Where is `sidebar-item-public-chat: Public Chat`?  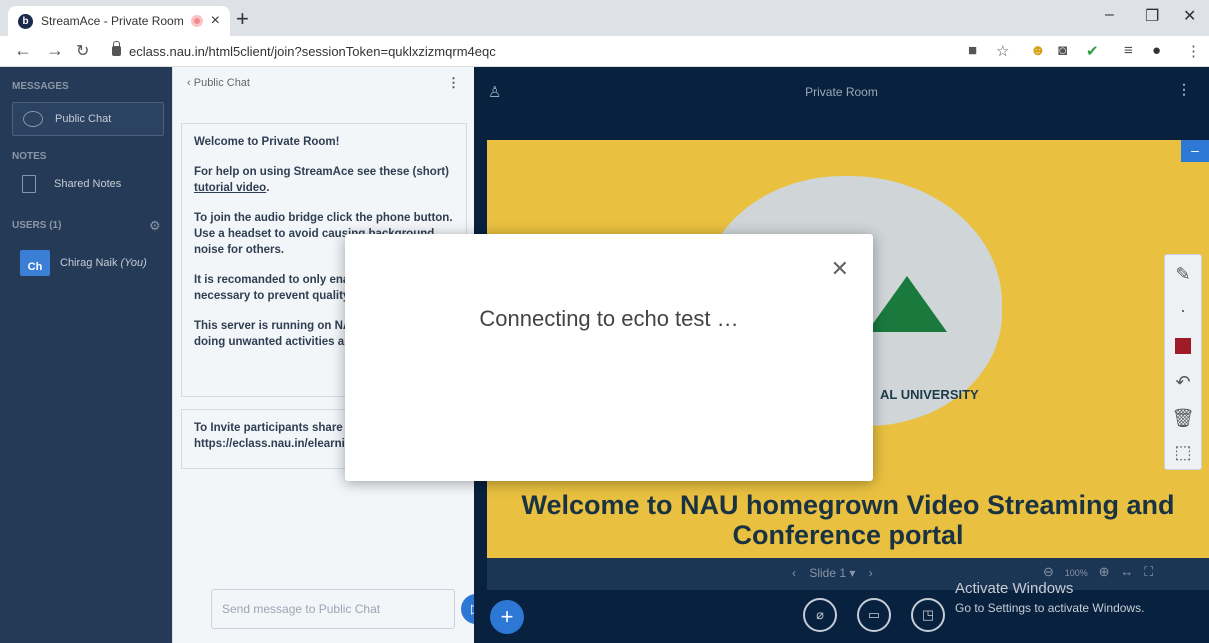 sidebar-item-public-chat: Public Chat is located at coordinates (88, 119).